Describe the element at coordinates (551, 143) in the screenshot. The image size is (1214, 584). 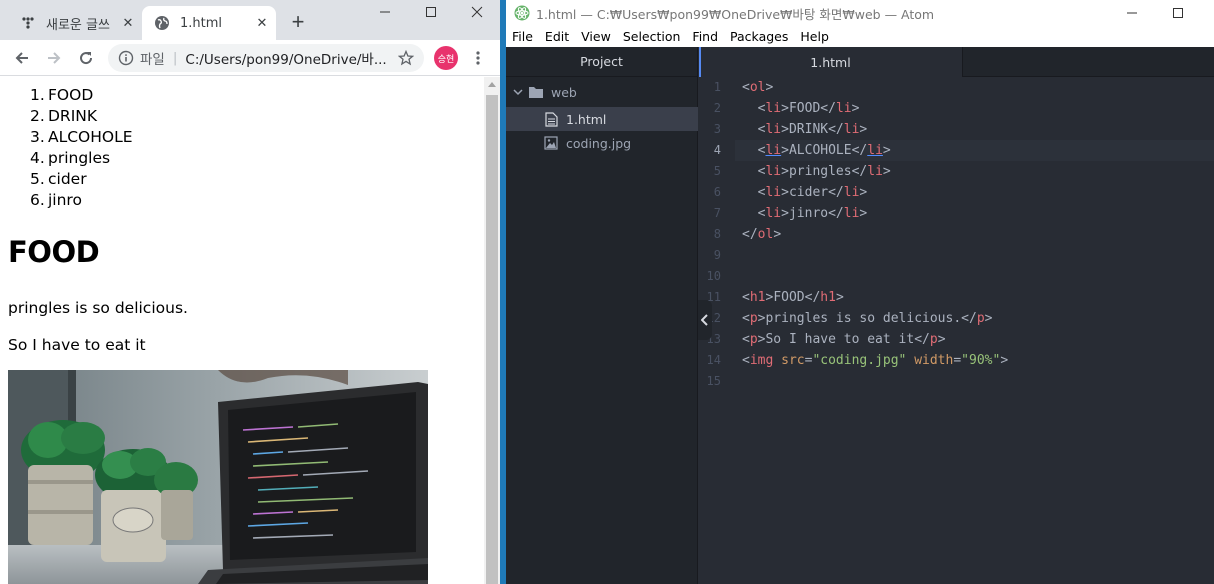
I see `image-file-icon` at that location.